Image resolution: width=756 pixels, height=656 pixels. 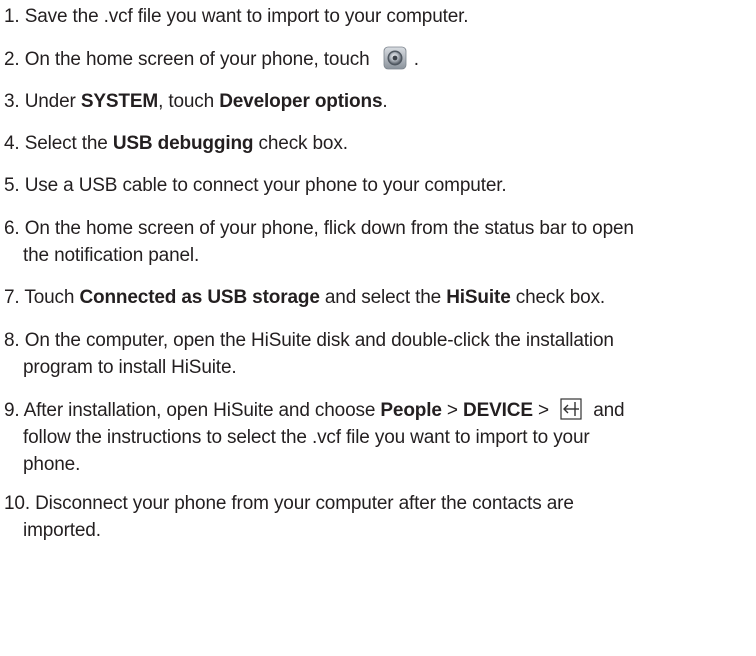 What do you see at coordinates (12, 297) in the screenshot?
I see `step-number: 7.` at bounding box center [12, 297].